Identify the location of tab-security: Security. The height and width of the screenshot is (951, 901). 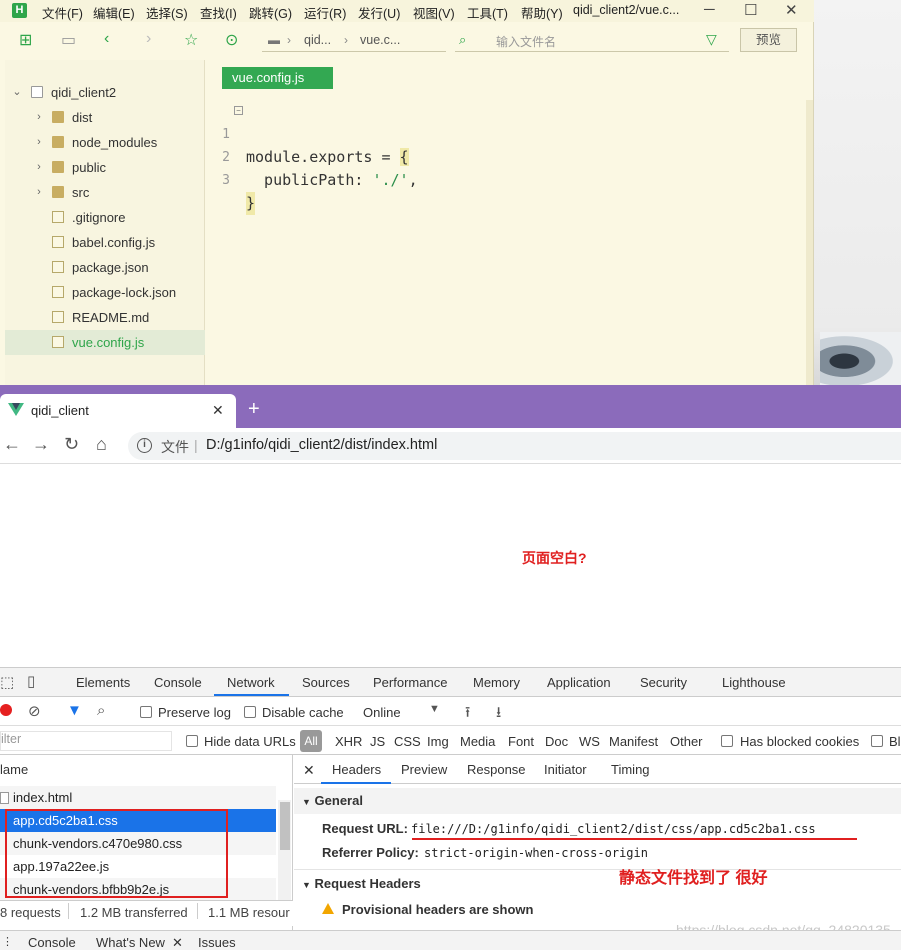
(663, 682).